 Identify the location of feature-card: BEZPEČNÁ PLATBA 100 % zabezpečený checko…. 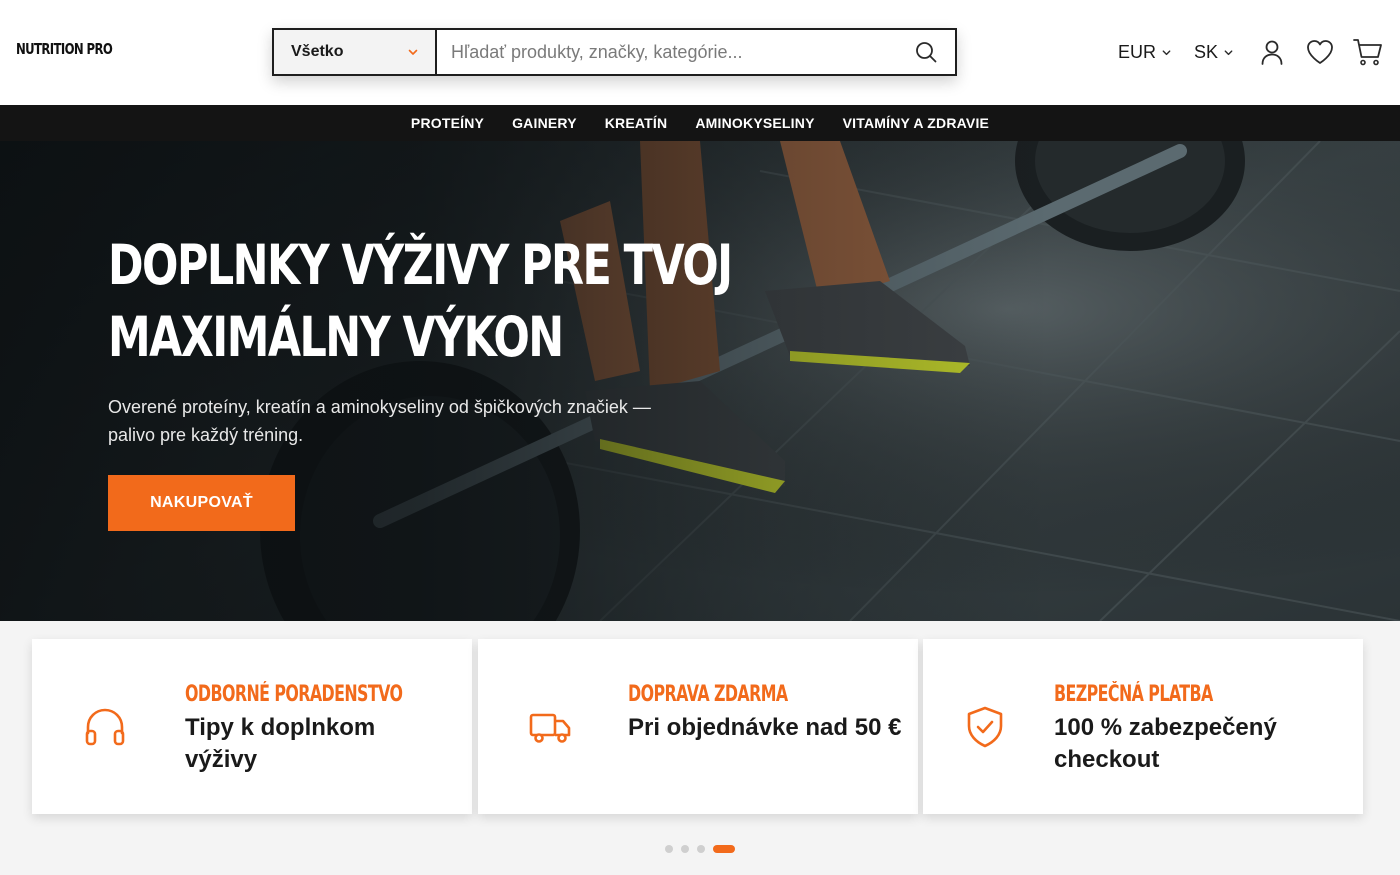
(1143, 726).